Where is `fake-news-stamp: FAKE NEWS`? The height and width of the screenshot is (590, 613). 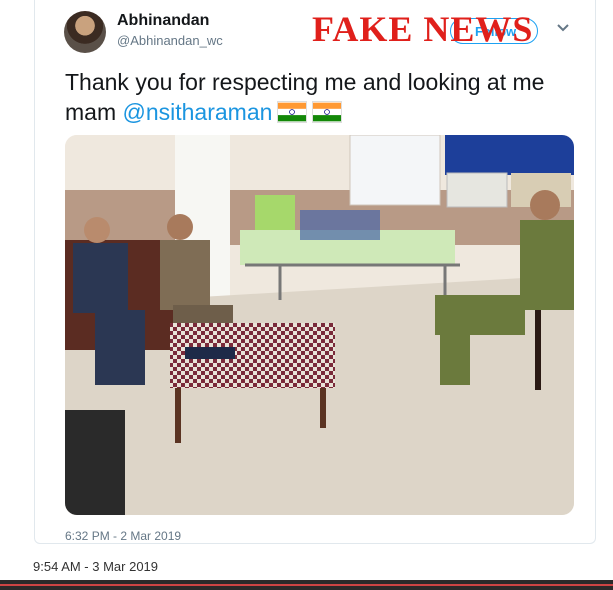
fake-news-stamp: FAKE NEWS is located at coordinates (423, 29).